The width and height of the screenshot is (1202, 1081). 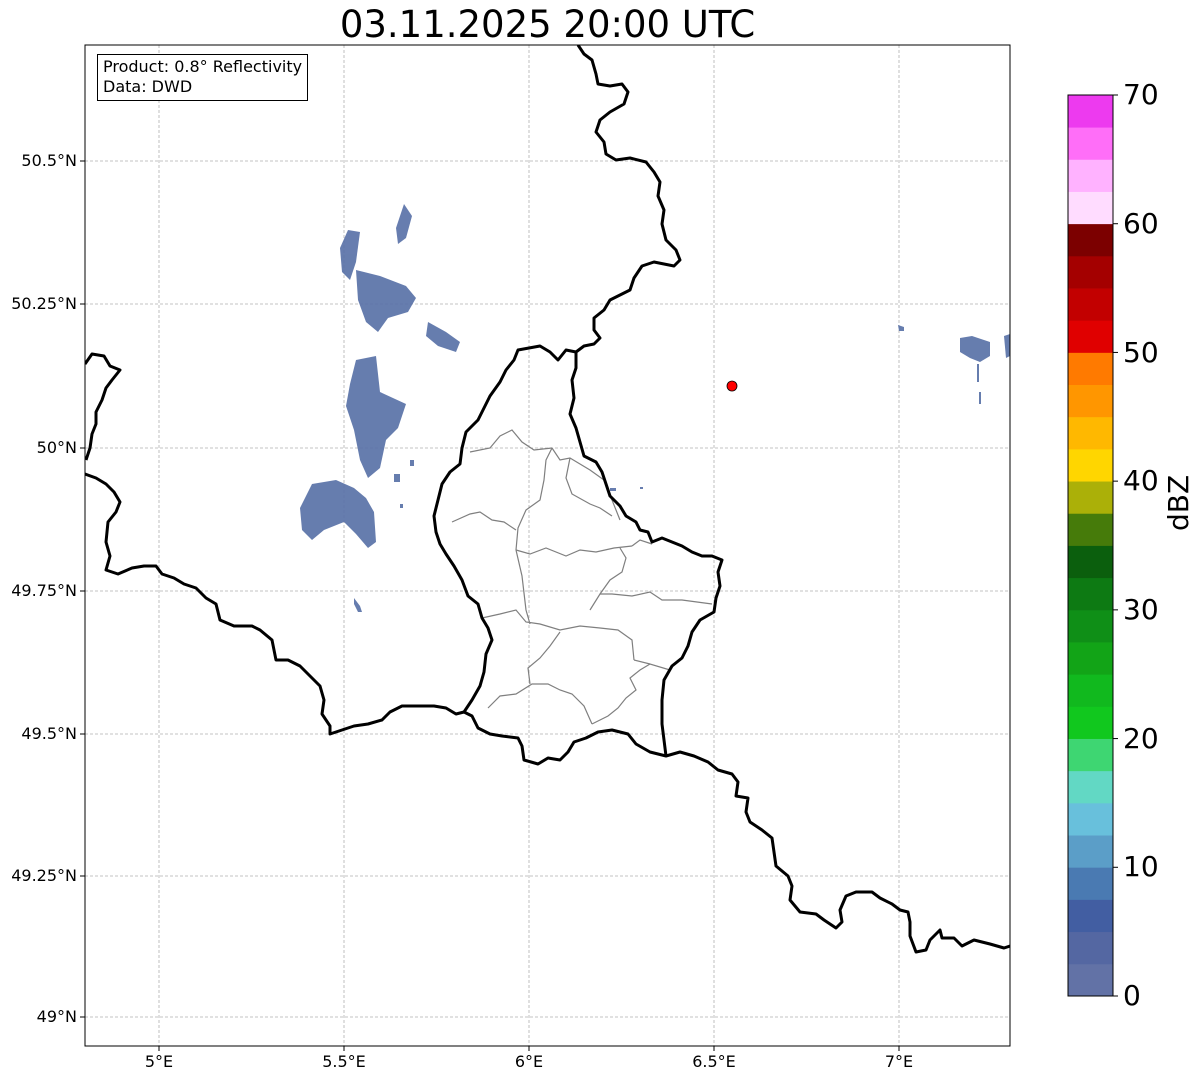 I want to click on lat-label: 50°N, so click(x=56, y=447).